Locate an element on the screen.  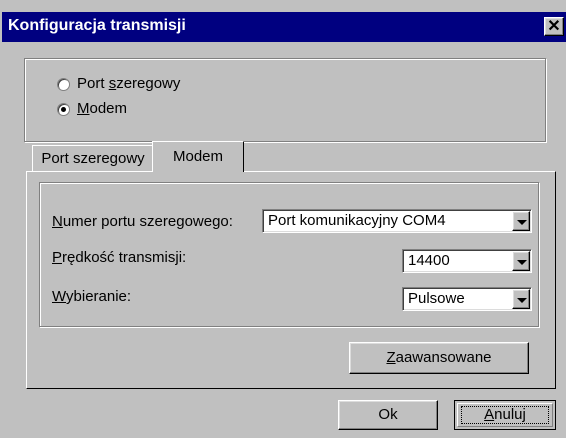
tab-modem: Modem is located at coordinates (198, 156).